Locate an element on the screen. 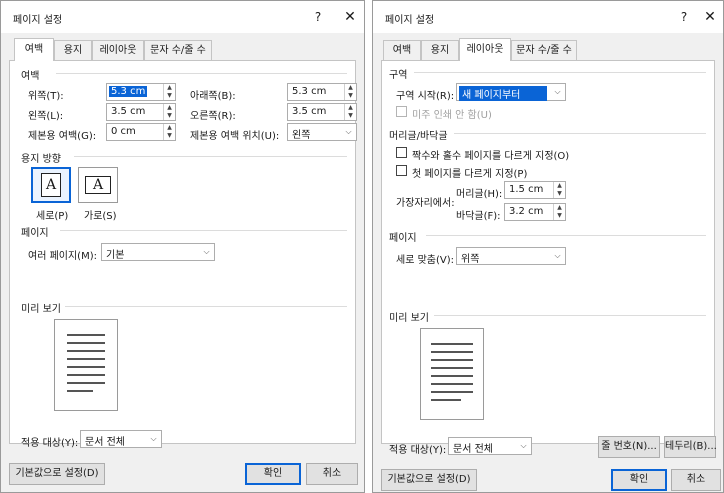  top-margin-label: 위쪽(T): is located at coordinates (46, 96).